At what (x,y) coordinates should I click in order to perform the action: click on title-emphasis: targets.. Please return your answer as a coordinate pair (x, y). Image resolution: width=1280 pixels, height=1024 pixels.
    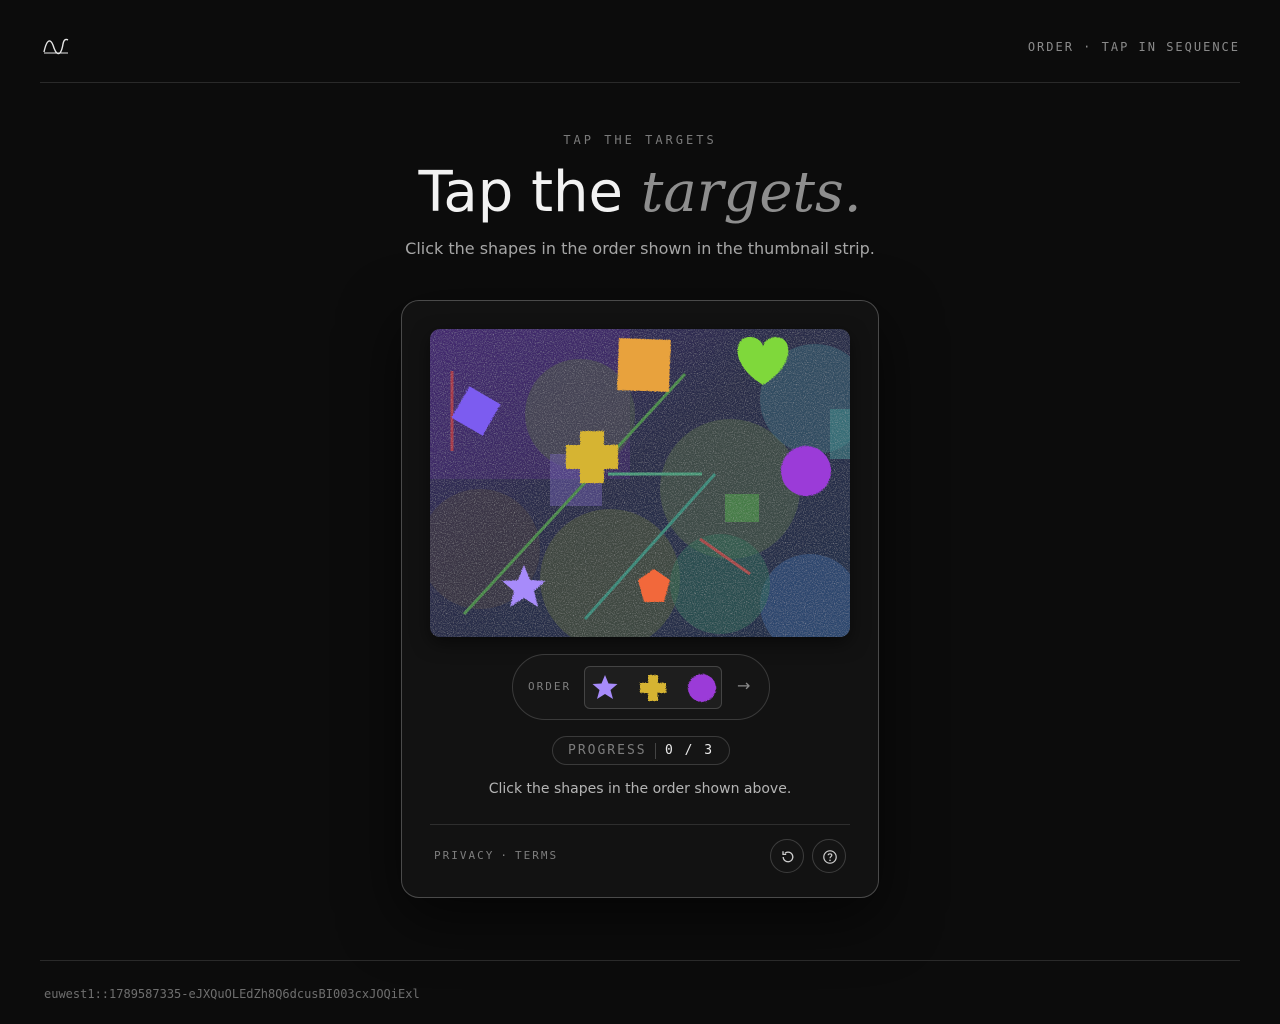
    Looking at the image, I should click on (751, 192).